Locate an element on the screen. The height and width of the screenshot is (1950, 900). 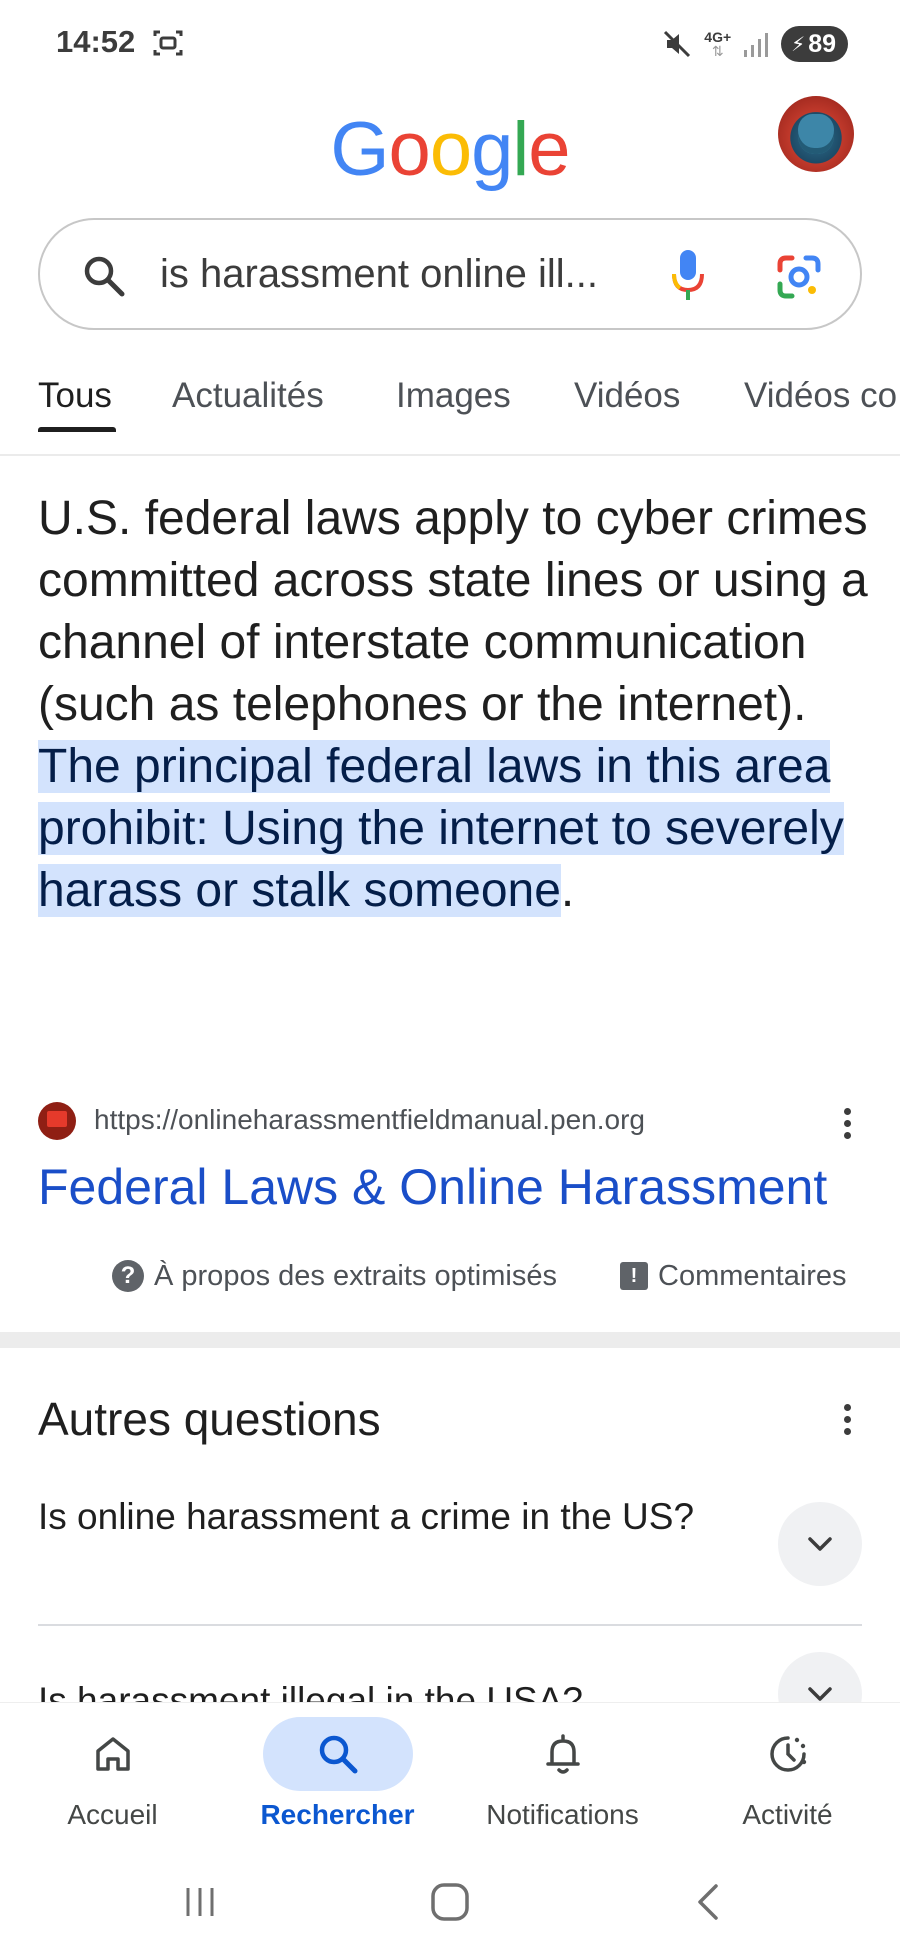
about-snippets-label: À propos des extraits optimisés is located at coordinates (355, 1275).